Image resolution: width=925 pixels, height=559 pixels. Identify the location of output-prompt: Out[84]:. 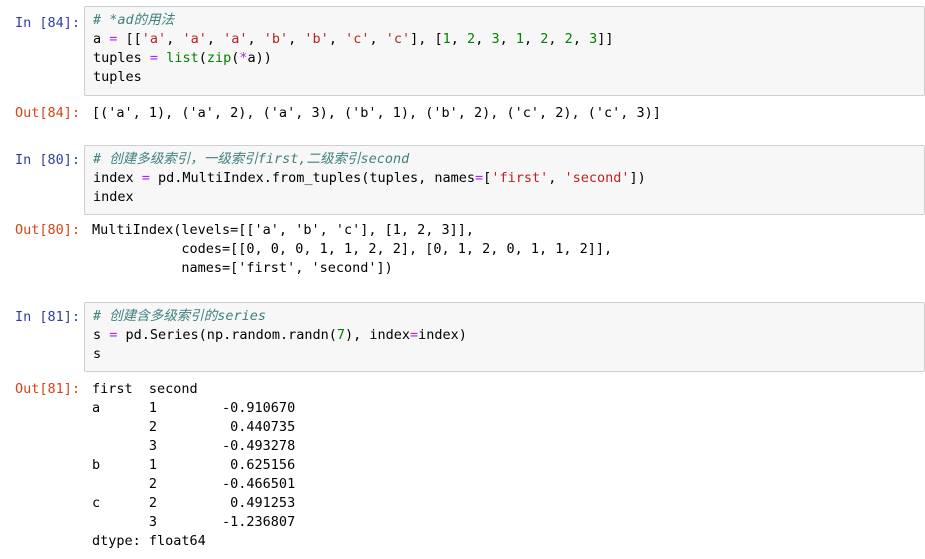
(47, 113).